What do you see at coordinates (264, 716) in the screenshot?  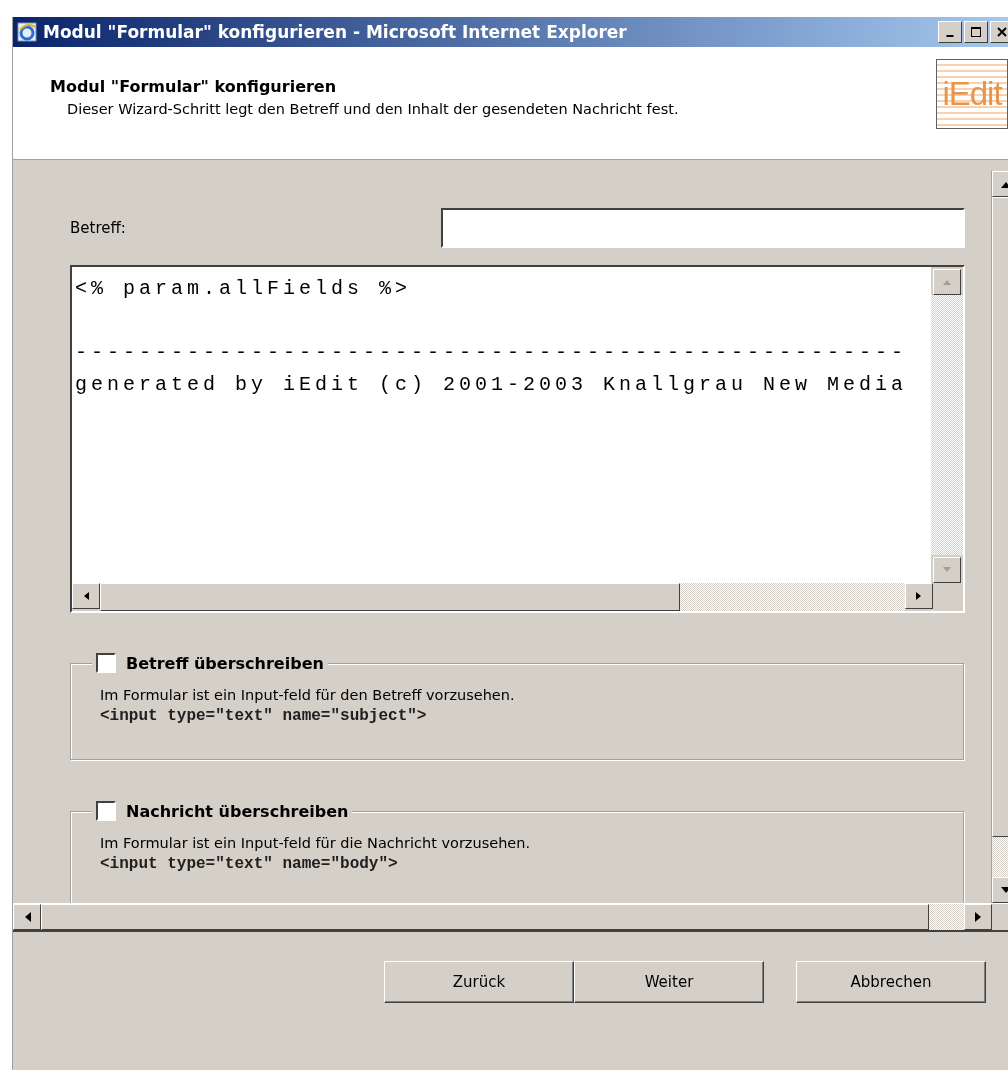 I see `code-snippet: <input type="text" name="subject">` at bounding box center [264, 716].